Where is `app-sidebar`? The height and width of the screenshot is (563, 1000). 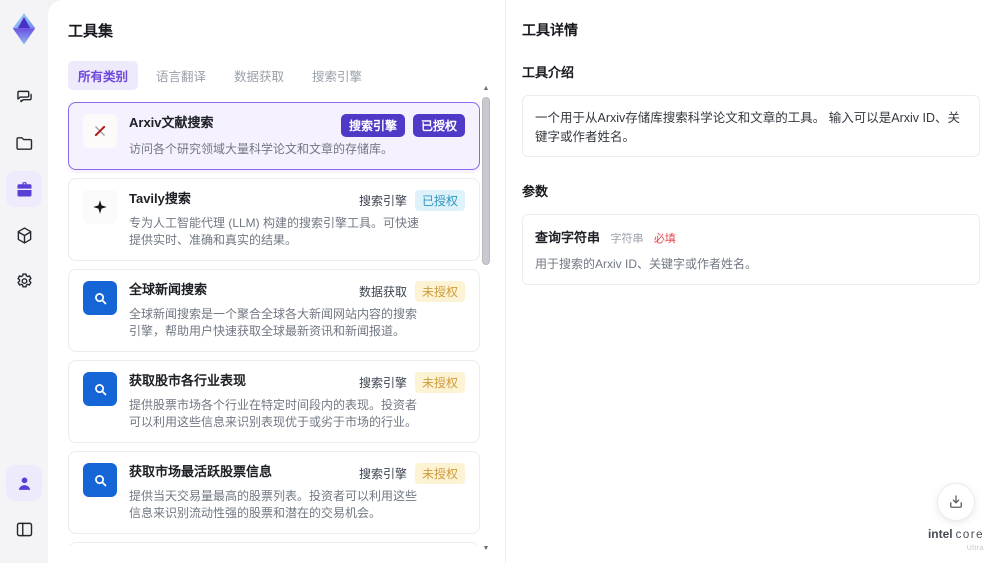
app-sidebar is located at coordinates (24, 281).